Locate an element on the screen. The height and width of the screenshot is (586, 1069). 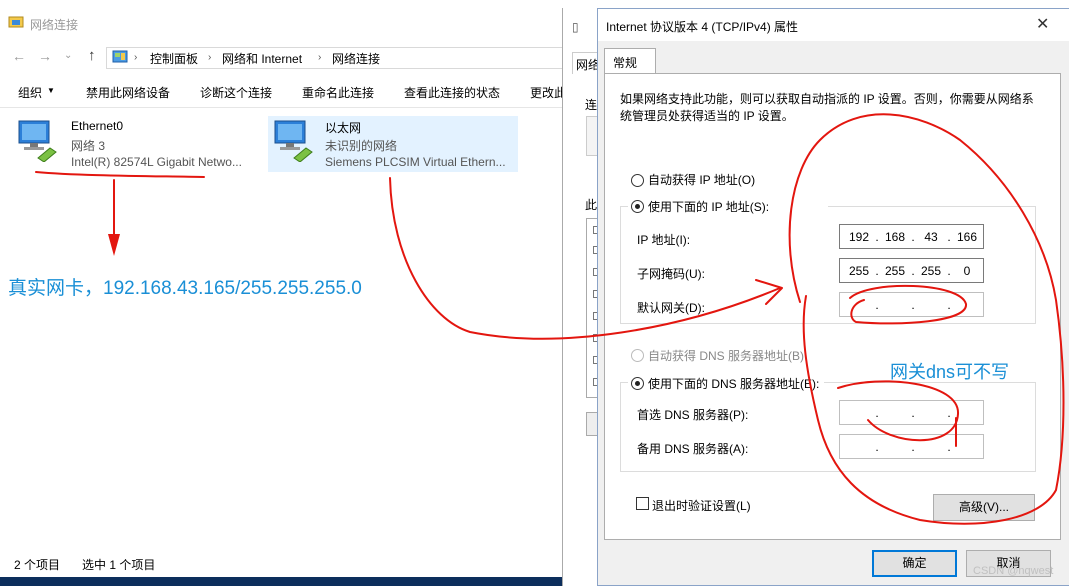
auto-ip-radio is located at coordinates (637, 180).